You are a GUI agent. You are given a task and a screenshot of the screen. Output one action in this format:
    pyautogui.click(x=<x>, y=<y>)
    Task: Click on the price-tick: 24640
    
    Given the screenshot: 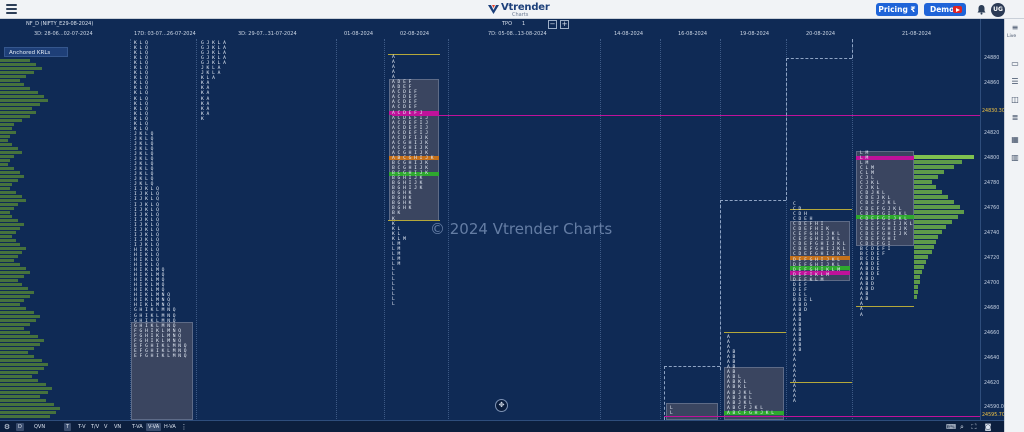 What is the action you would take?
    pyautogui.click(x=992, y=358)
    